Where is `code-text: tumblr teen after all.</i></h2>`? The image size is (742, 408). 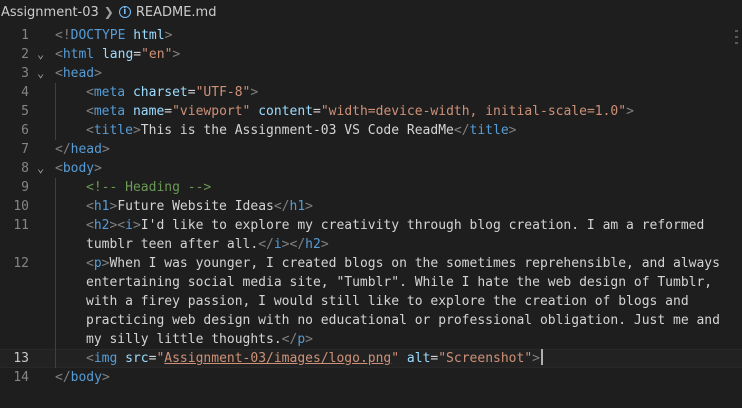 code-text: tumblr teen after all.</i></h2> is located at coordinates (207, 244).